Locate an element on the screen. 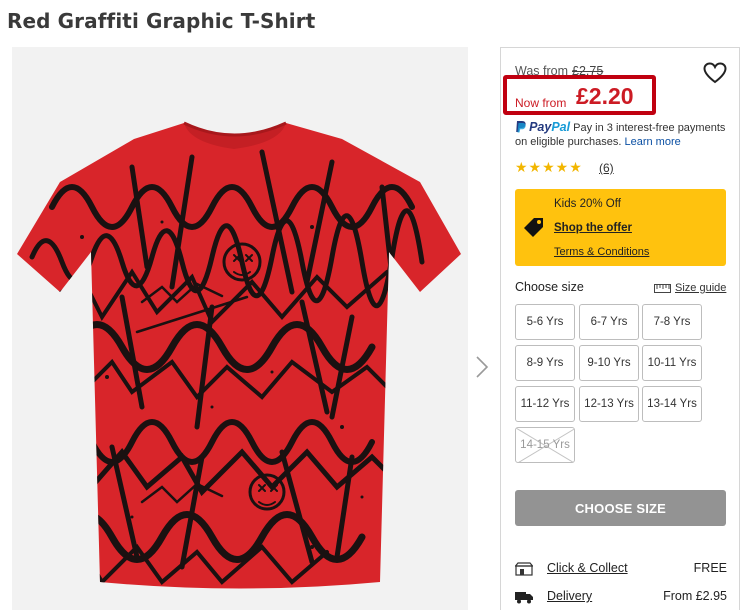  delivery-link: Delivery is located at coordinates (569, 596).